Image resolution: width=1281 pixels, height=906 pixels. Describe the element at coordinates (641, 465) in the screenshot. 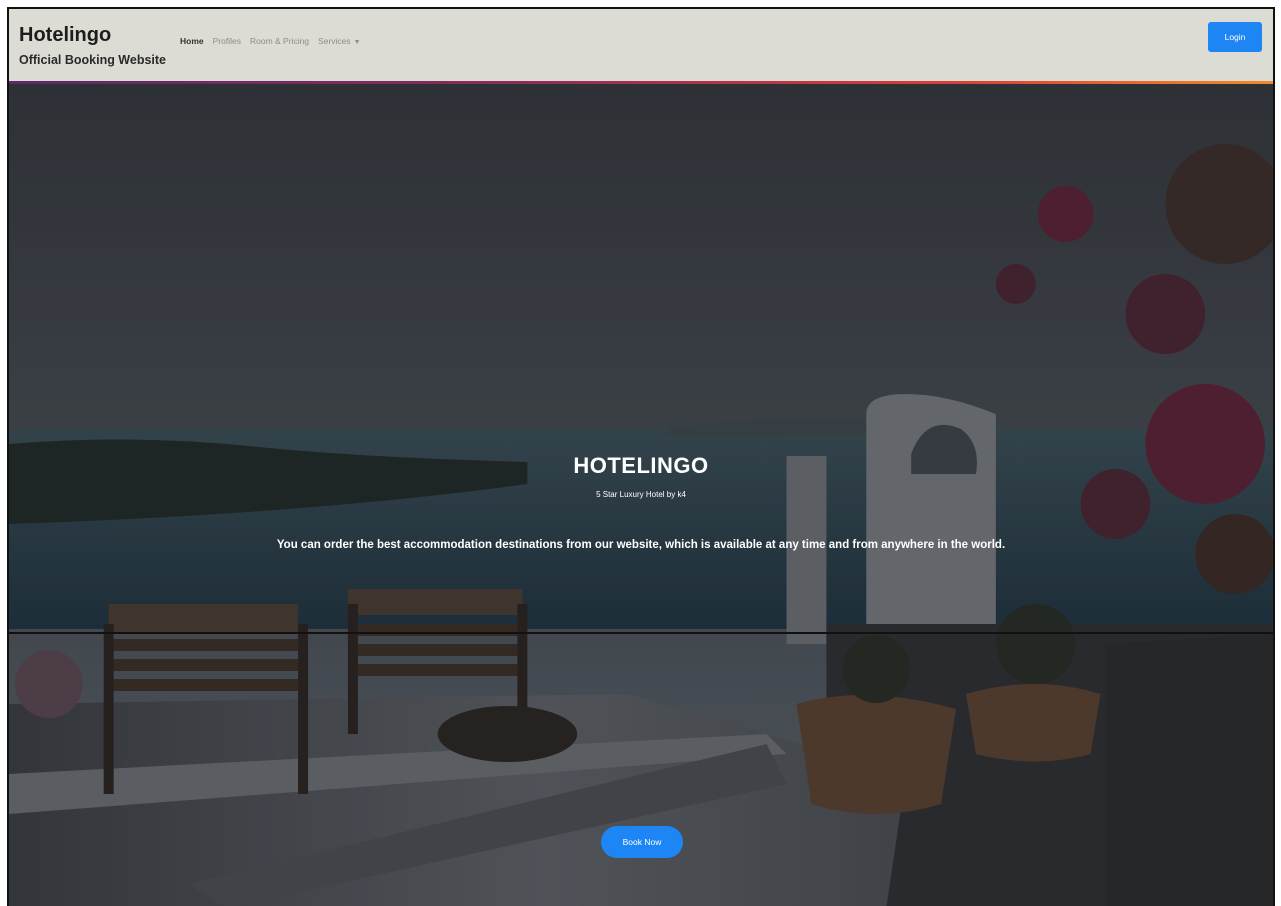

I see `hero-title: HOTELINGO` at that location.